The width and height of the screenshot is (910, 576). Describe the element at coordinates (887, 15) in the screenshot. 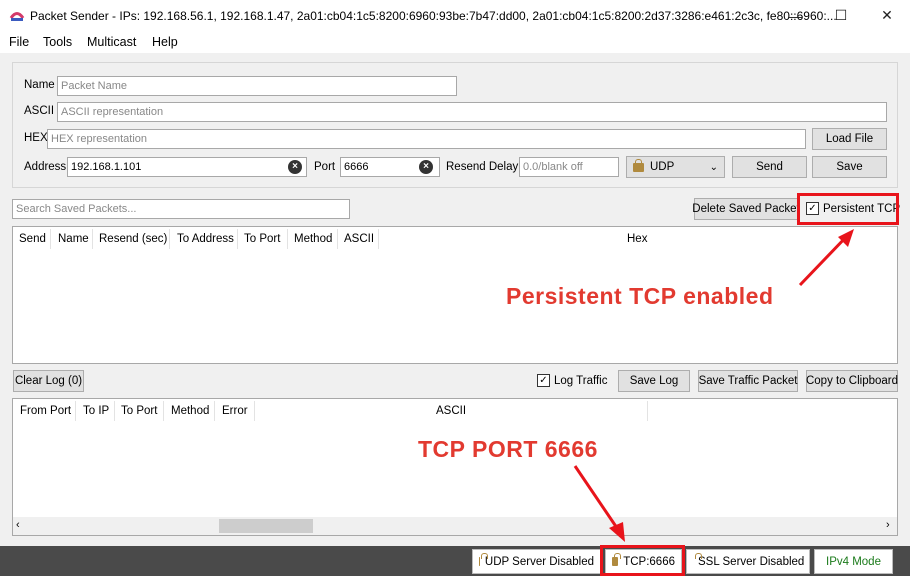

I see `close-button: ✕` at that location.